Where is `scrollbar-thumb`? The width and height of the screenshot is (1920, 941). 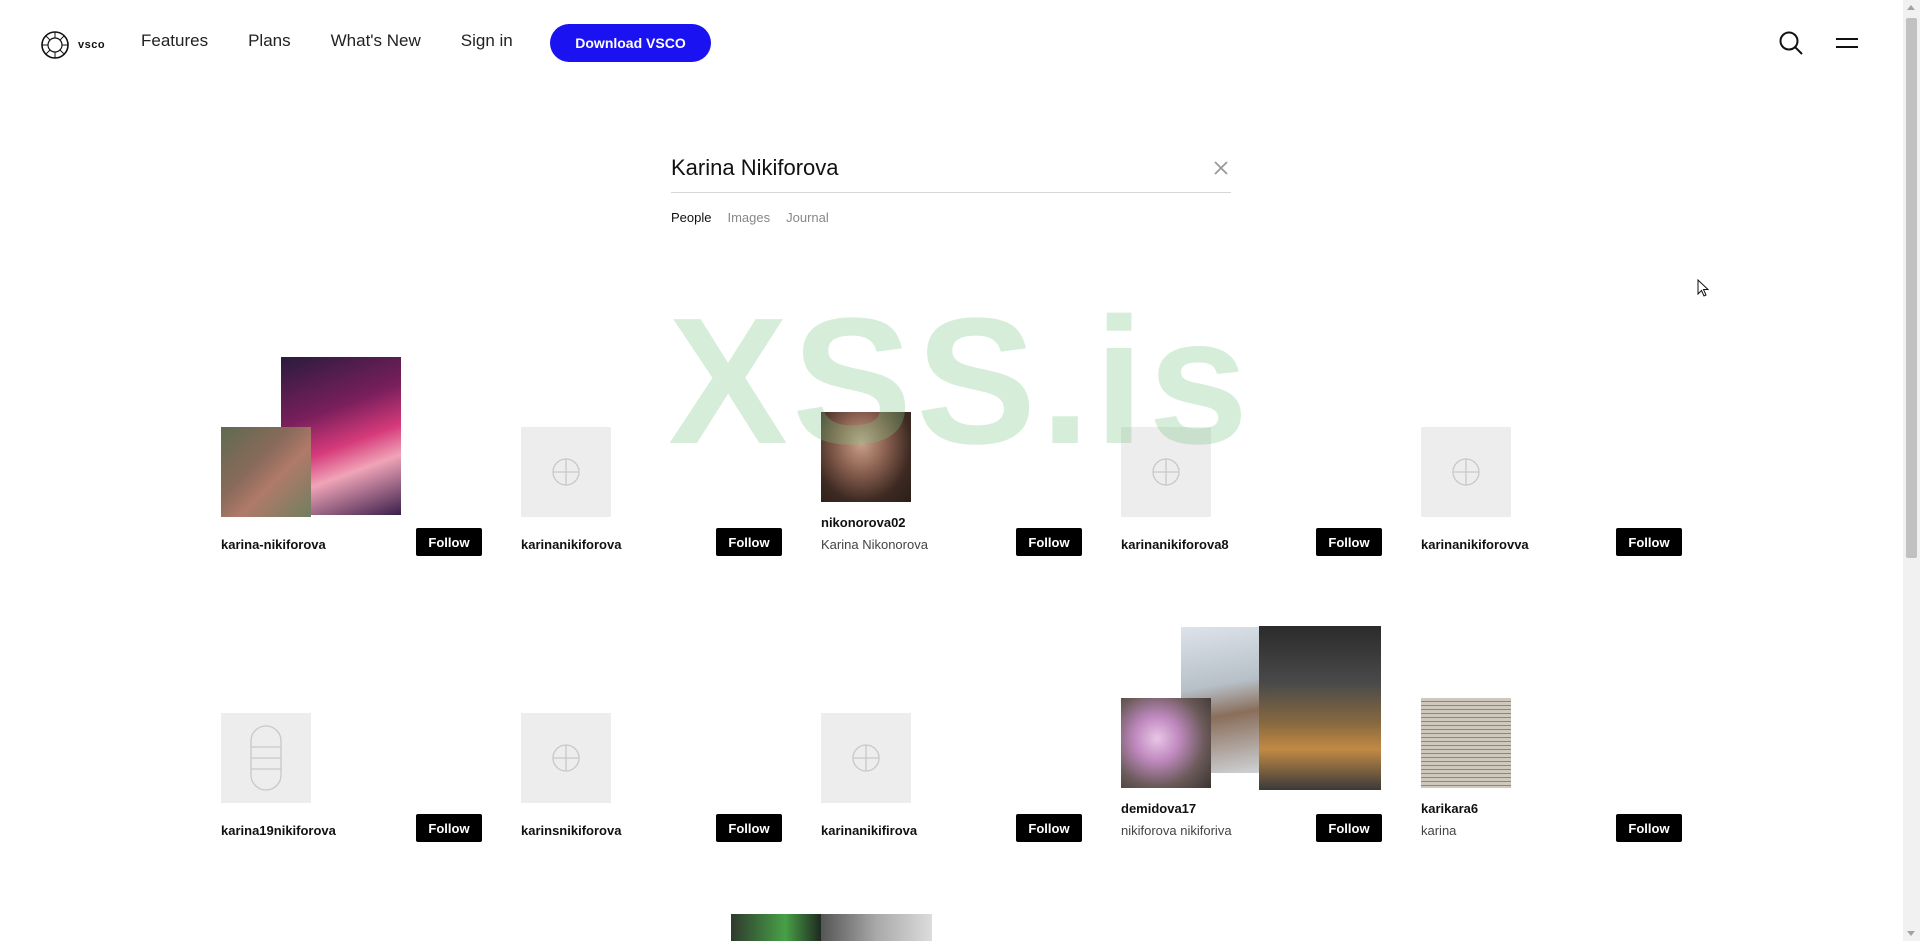 scrollbar-thumb is located at coordinates (1911, 288).